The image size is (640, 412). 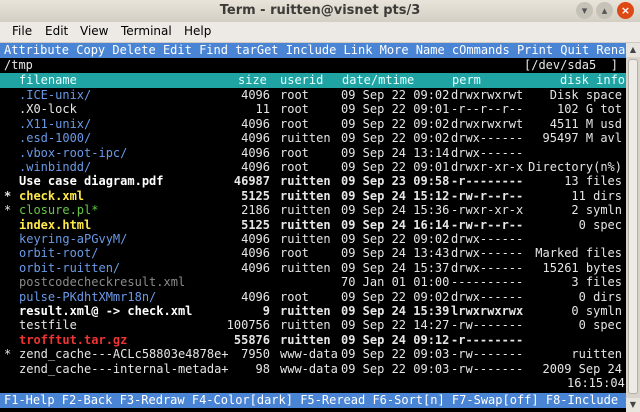 I want to click on menu-terminal: Terminal, so click(x=146, y=31).